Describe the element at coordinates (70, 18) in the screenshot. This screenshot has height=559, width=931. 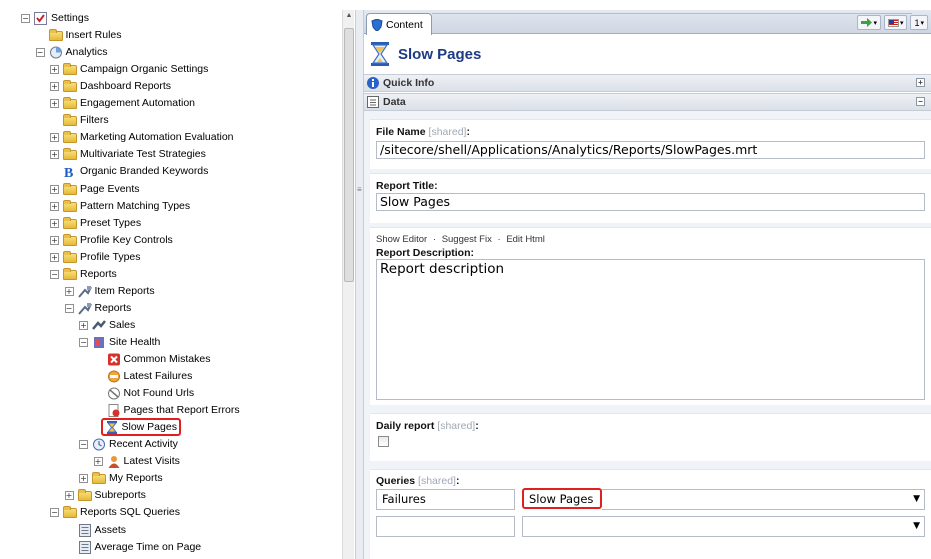
I see `tree-node-label: Settings` at that location.